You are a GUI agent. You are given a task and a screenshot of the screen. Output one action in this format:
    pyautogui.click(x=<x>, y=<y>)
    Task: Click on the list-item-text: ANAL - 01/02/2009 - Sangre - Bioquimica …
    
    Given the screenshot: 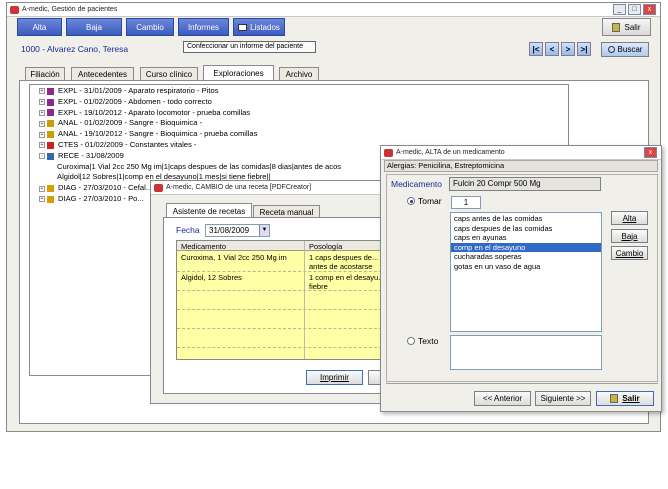 What is the action you would take?
    pyautogui.click(x=130, y=123)
    